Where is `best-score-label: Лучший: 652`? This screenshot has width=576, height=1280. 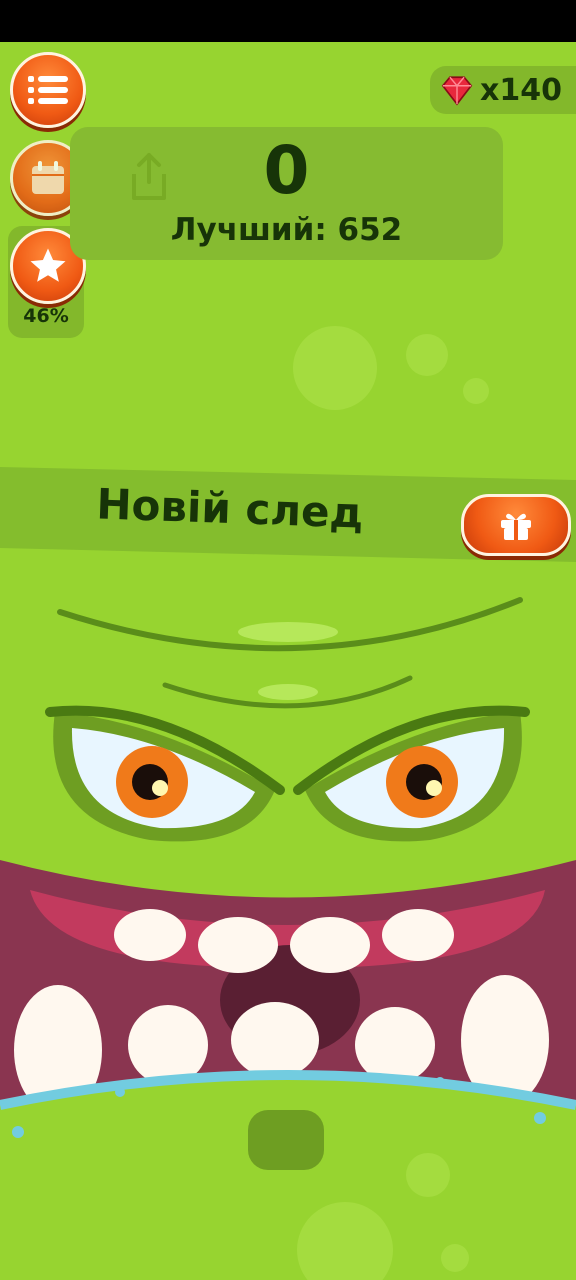
best-score-label: Лучший: 652 is located at coordinates (286, 230).